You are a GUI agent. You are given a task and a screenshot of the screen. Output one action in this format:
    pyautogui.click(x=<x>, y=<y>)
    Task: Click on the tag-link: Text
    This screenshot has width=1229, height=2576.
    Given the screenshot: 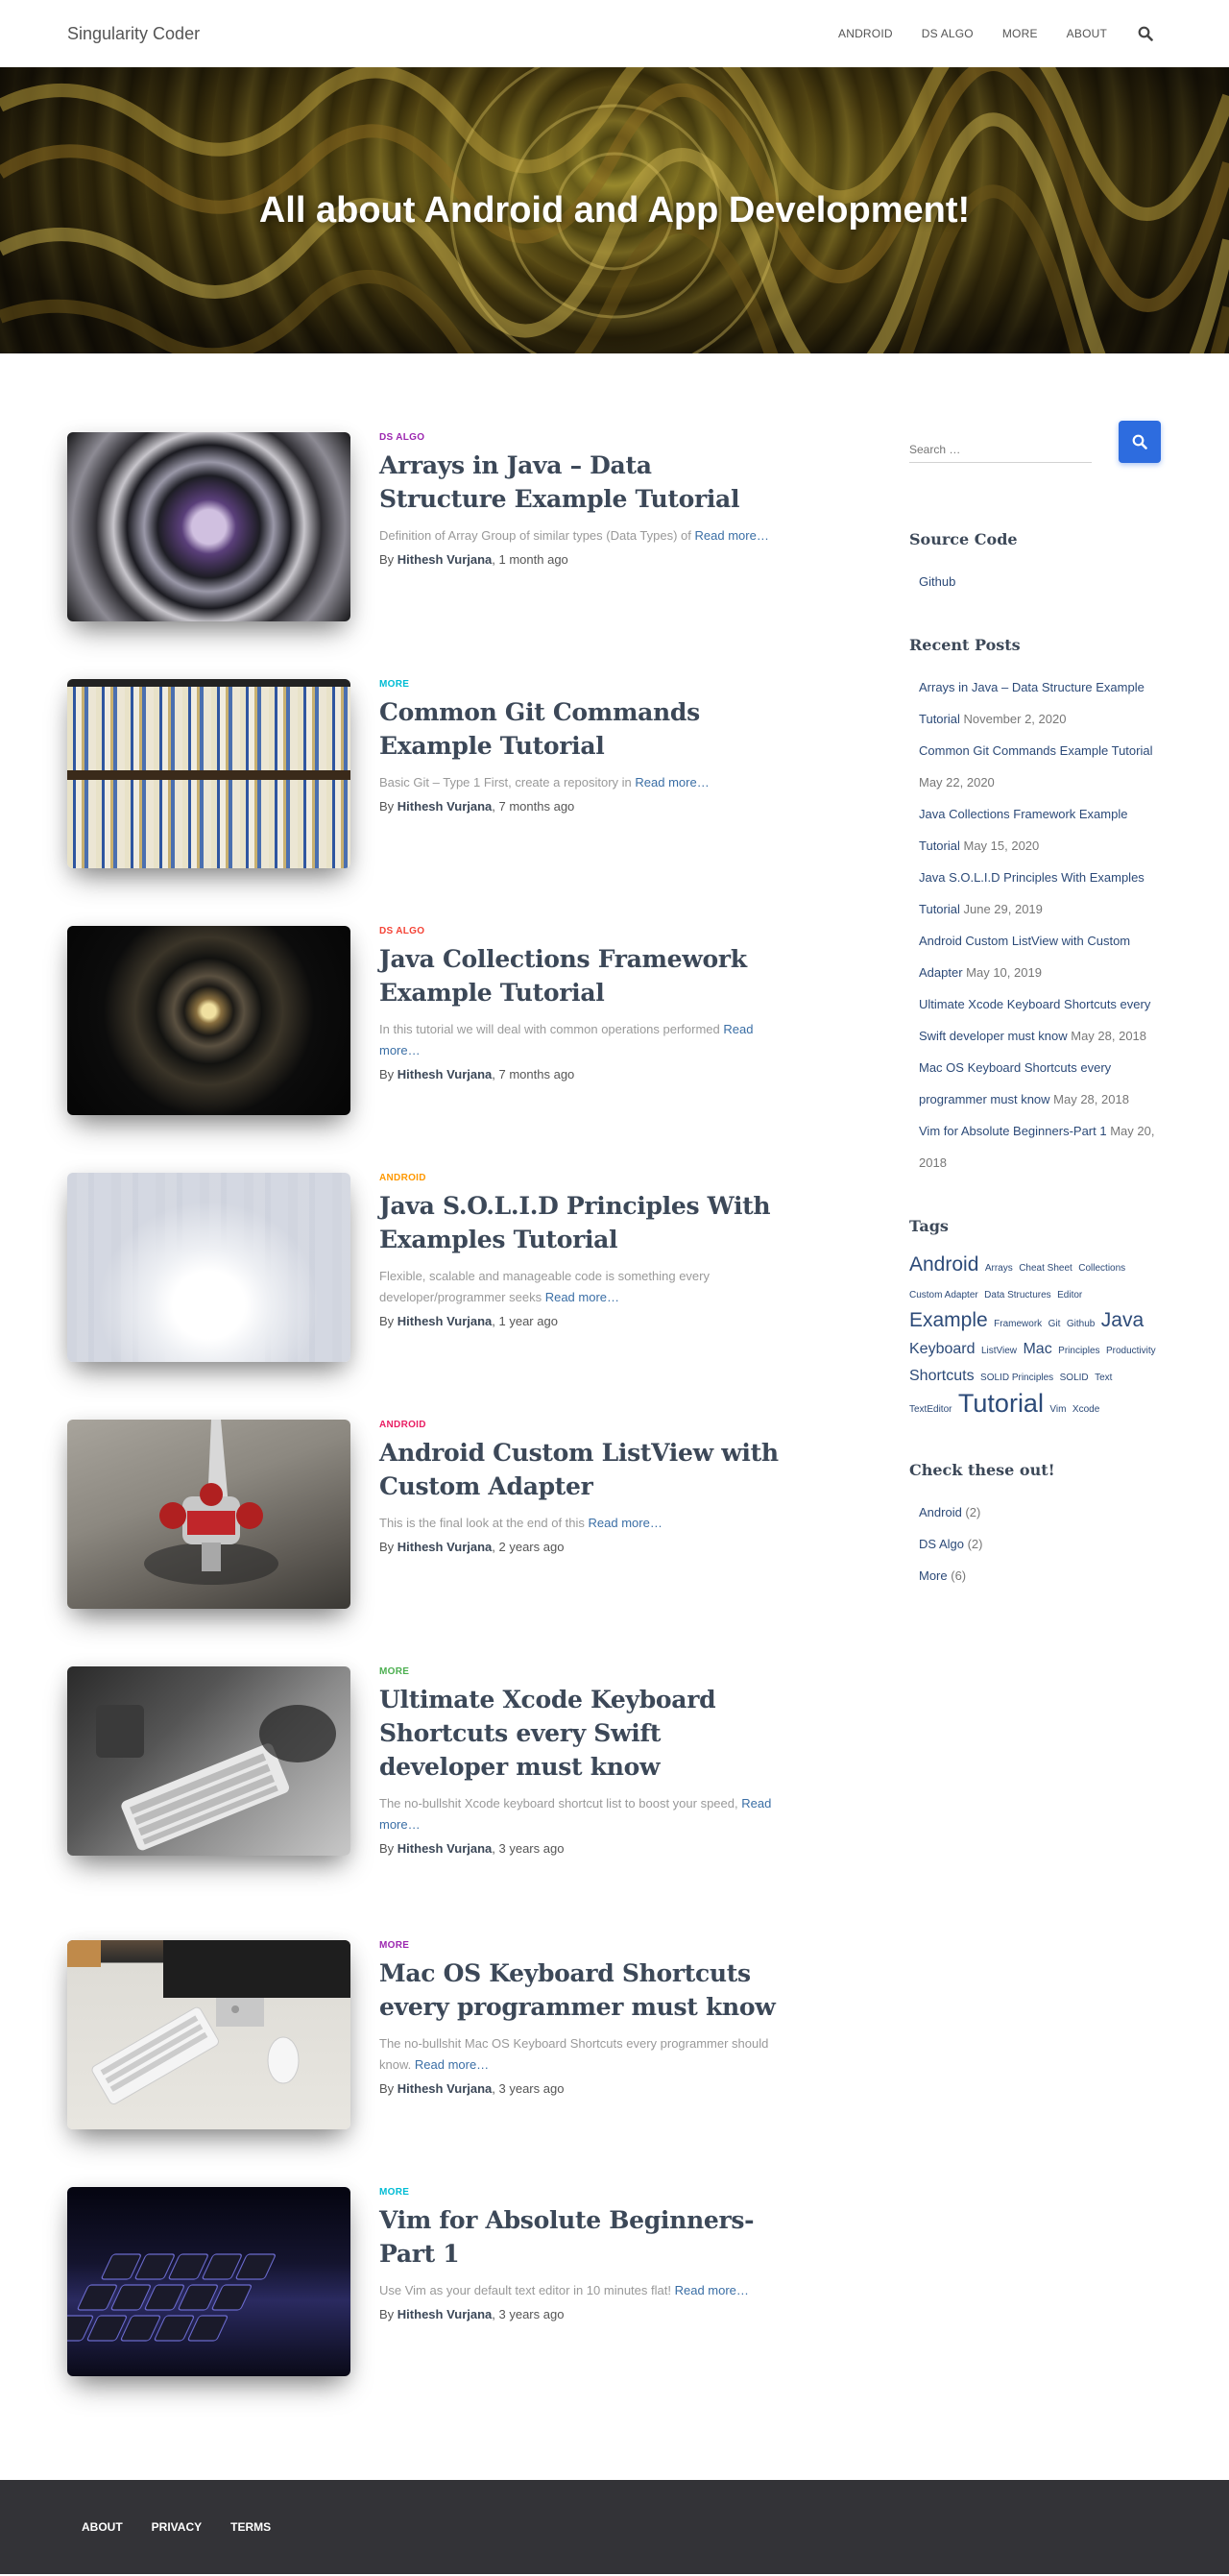 What is the action you would take?
    pyautogui.click(x=1103, y=1378)
    